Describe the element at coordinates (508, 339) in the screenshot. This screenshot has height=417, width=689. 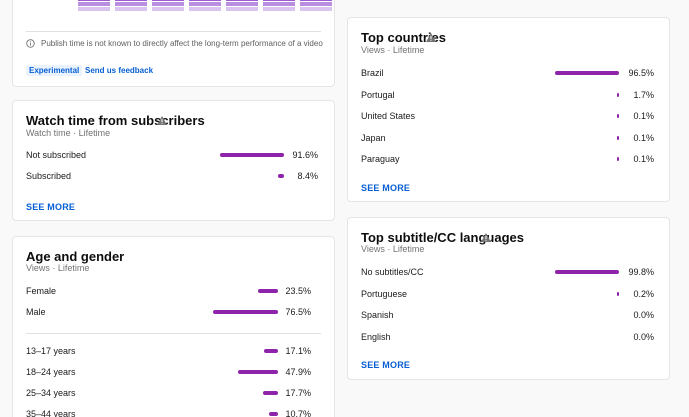
I see `list-item: English 0.0%` at that location.